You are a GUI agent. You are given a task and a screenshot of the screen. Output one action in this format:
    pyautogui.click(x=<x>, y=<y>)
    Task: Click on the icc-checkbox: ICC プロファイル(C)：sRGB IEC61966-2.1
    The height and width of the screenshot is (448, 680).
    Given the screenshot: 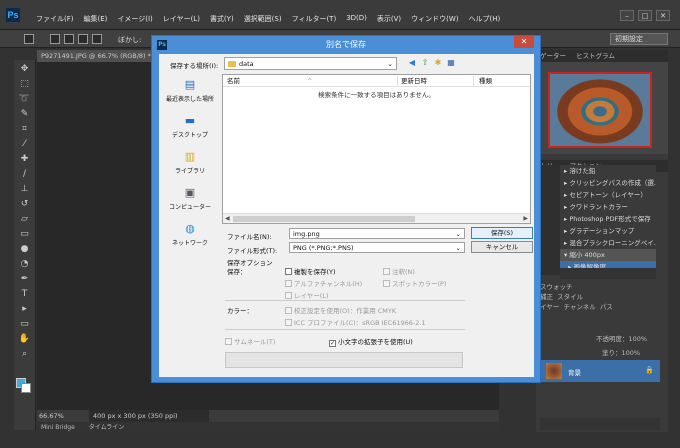 What is the action you would take?
    pyautogui.click(x=355, y=322)
    